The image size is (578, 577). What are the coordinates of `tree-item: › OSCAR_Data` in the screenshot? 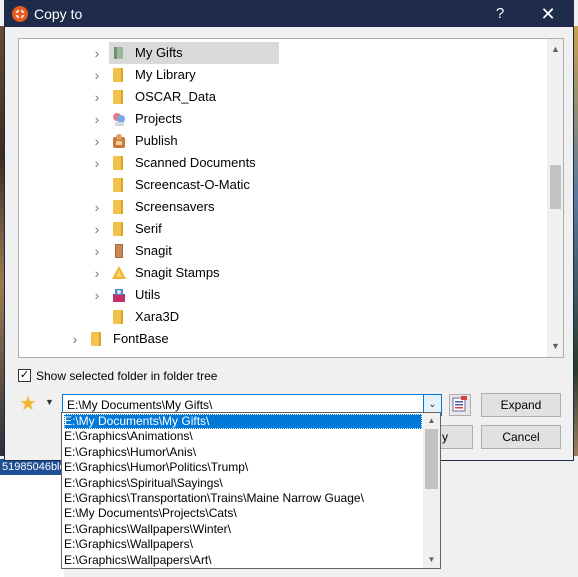 It's located at (283, 97).